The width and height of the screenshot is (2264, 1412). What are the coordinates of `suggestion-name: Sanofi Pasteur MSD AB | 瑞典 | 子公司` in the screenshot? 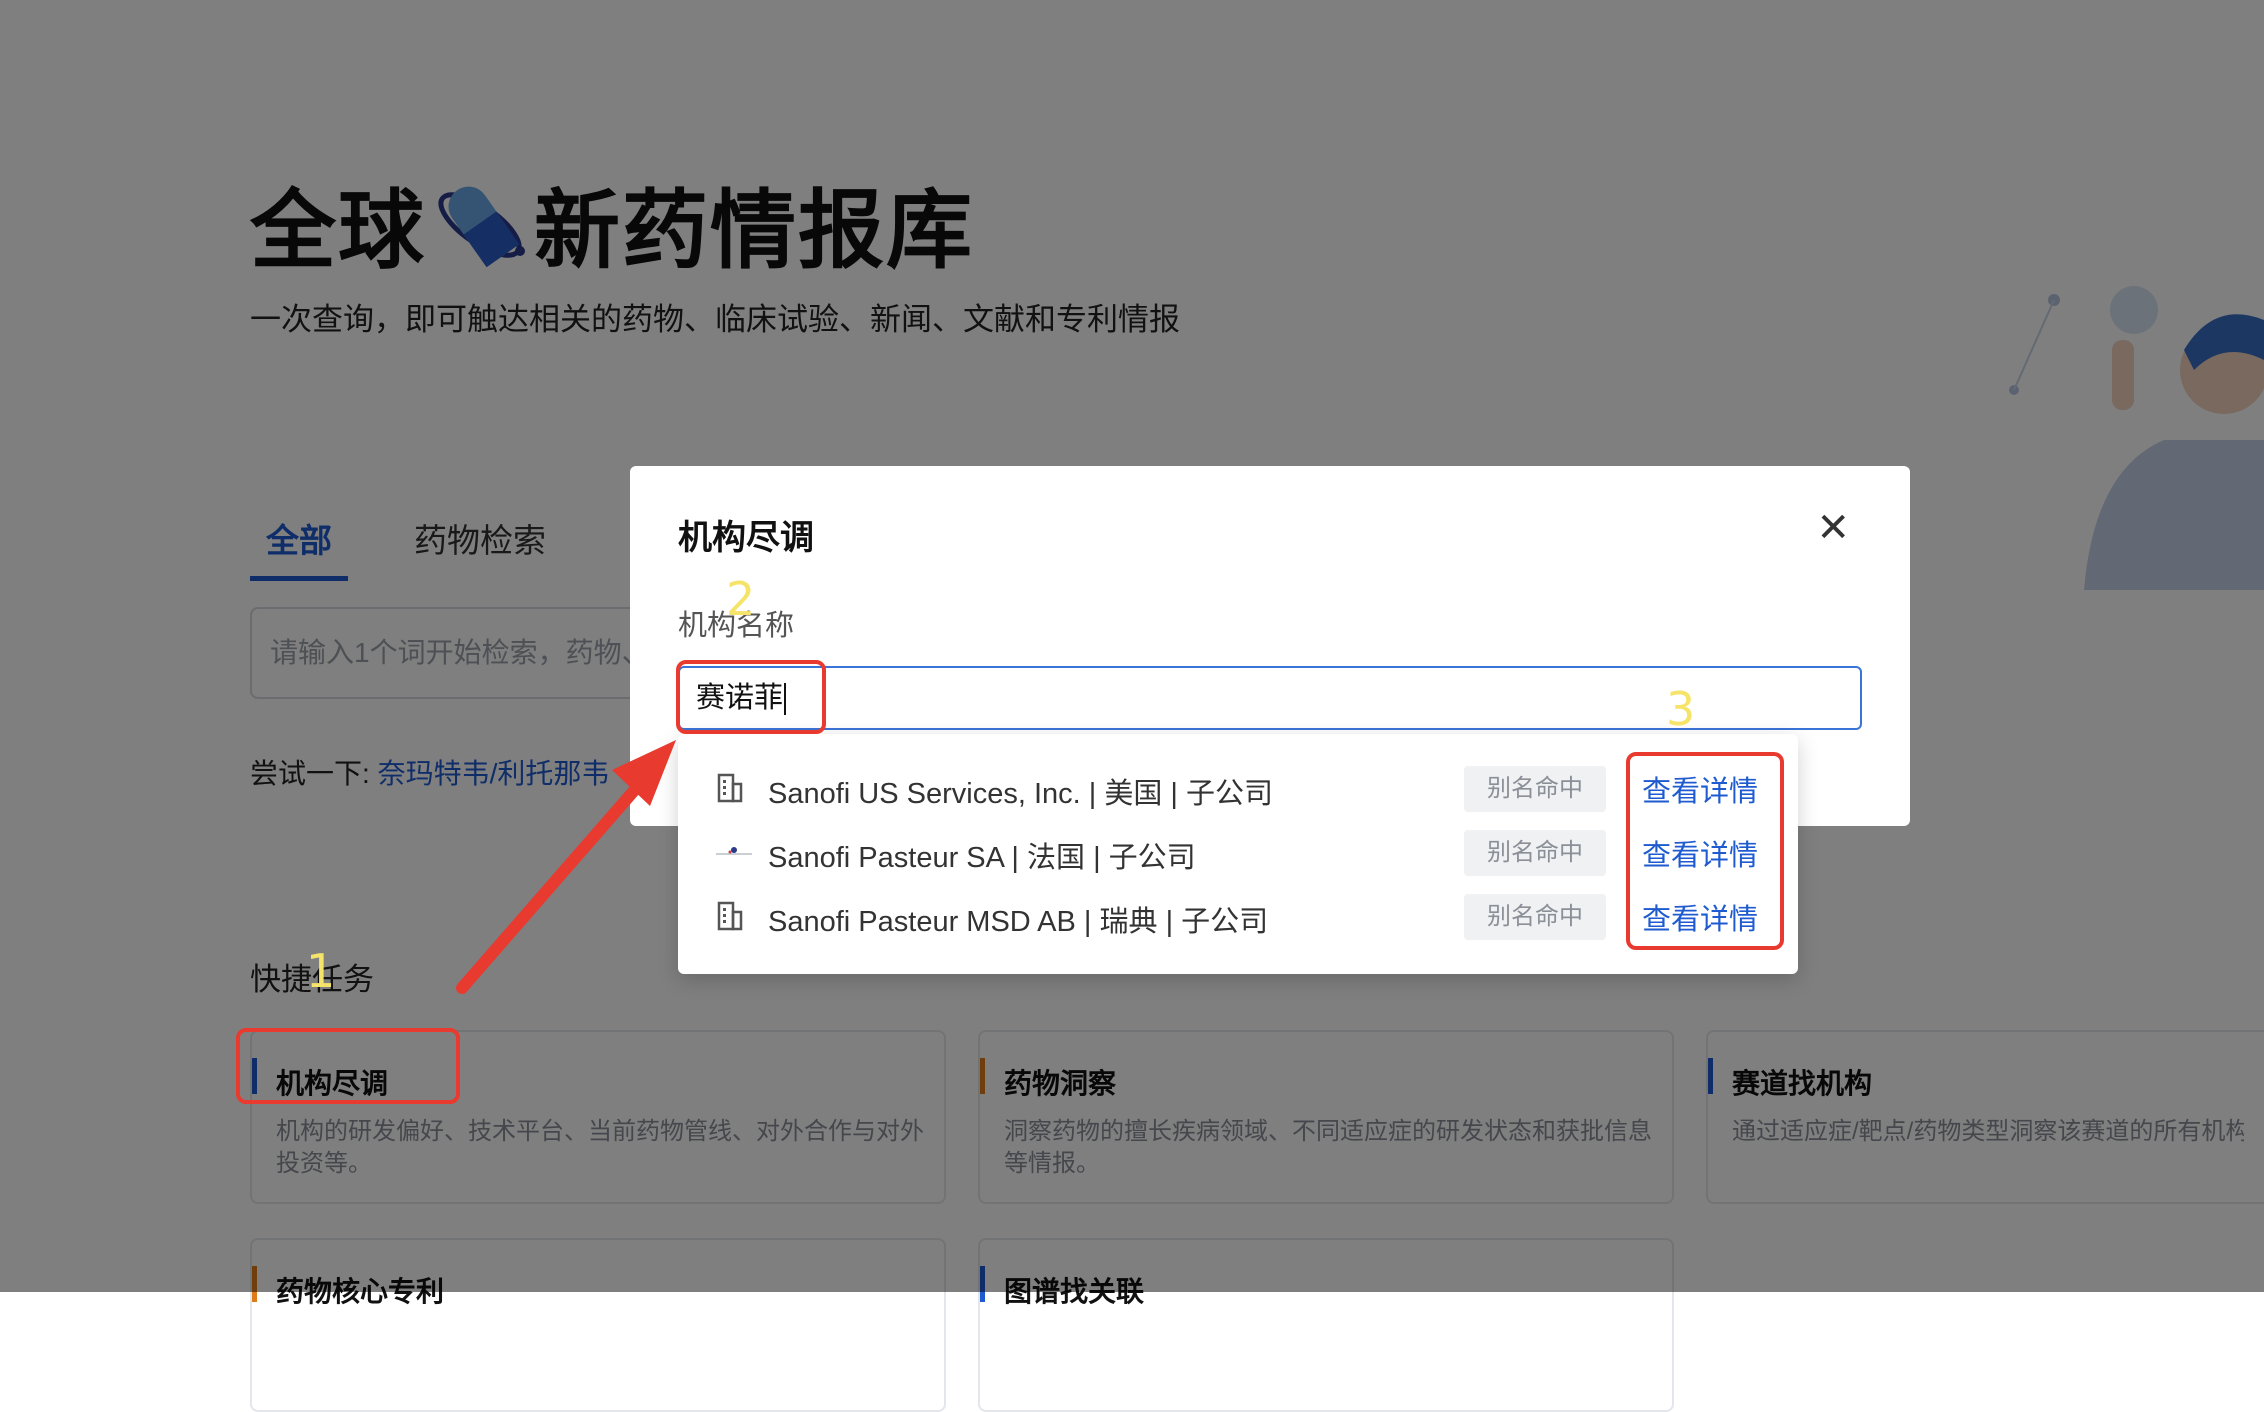 It's located at (1018, 922).